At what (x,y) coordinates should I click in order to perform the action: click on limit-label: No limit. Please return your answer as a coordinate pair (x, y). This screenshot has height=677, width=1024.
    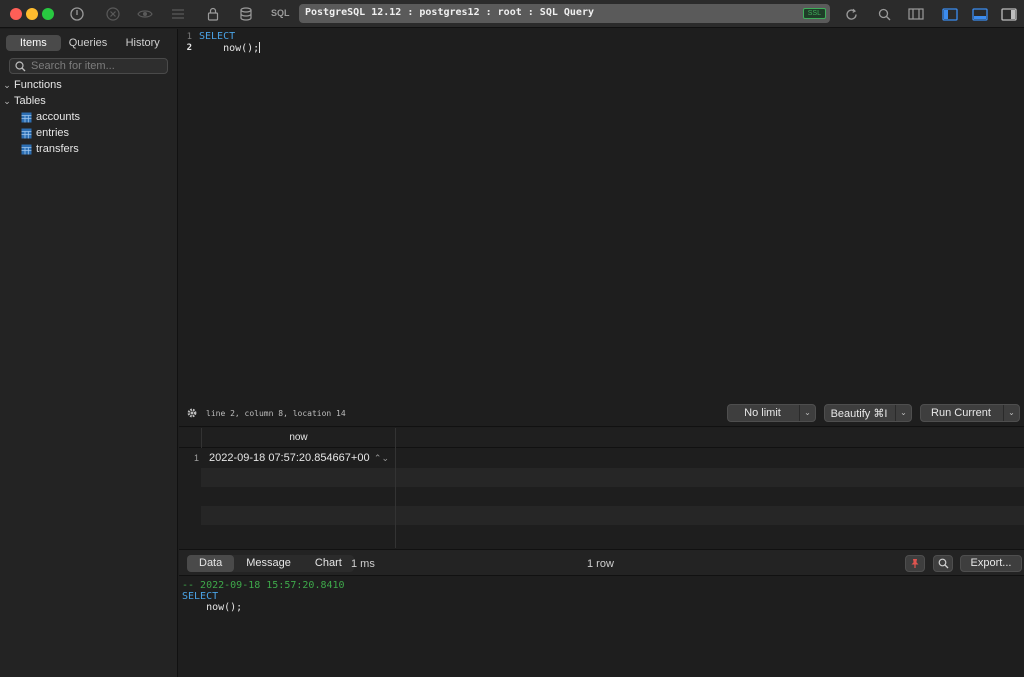
    Looking at the image, I should click on (762, 413).